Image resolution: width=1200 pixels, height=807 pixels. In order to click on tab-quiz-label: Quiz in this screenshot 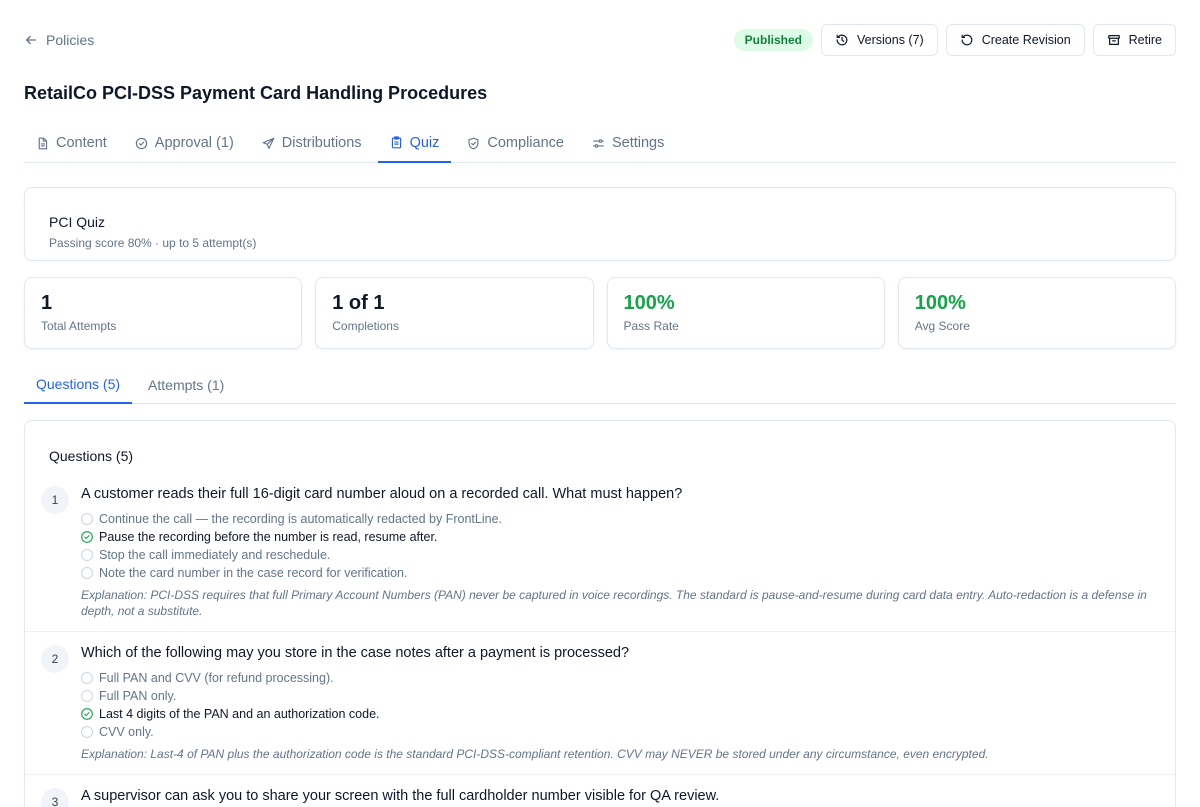, I will do `click(424, 142)`.